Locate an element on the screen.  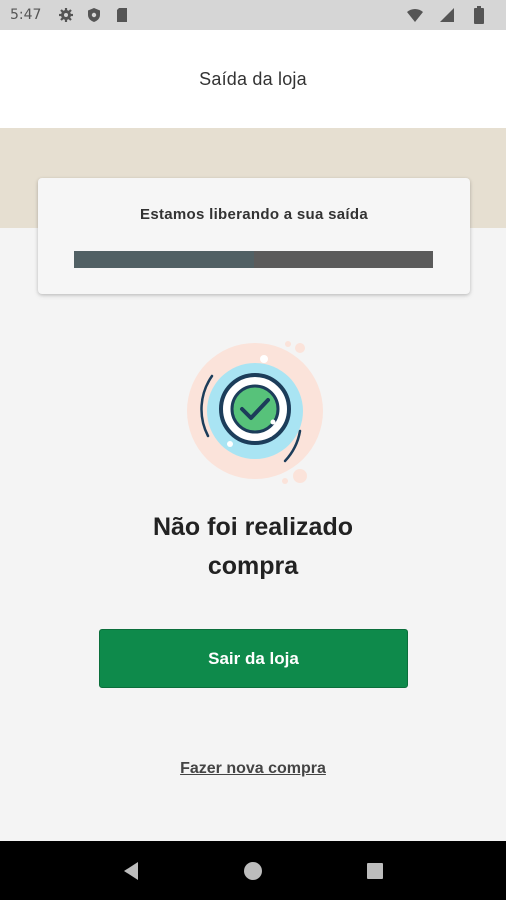
home-icon is located at coordinates (253, 871).